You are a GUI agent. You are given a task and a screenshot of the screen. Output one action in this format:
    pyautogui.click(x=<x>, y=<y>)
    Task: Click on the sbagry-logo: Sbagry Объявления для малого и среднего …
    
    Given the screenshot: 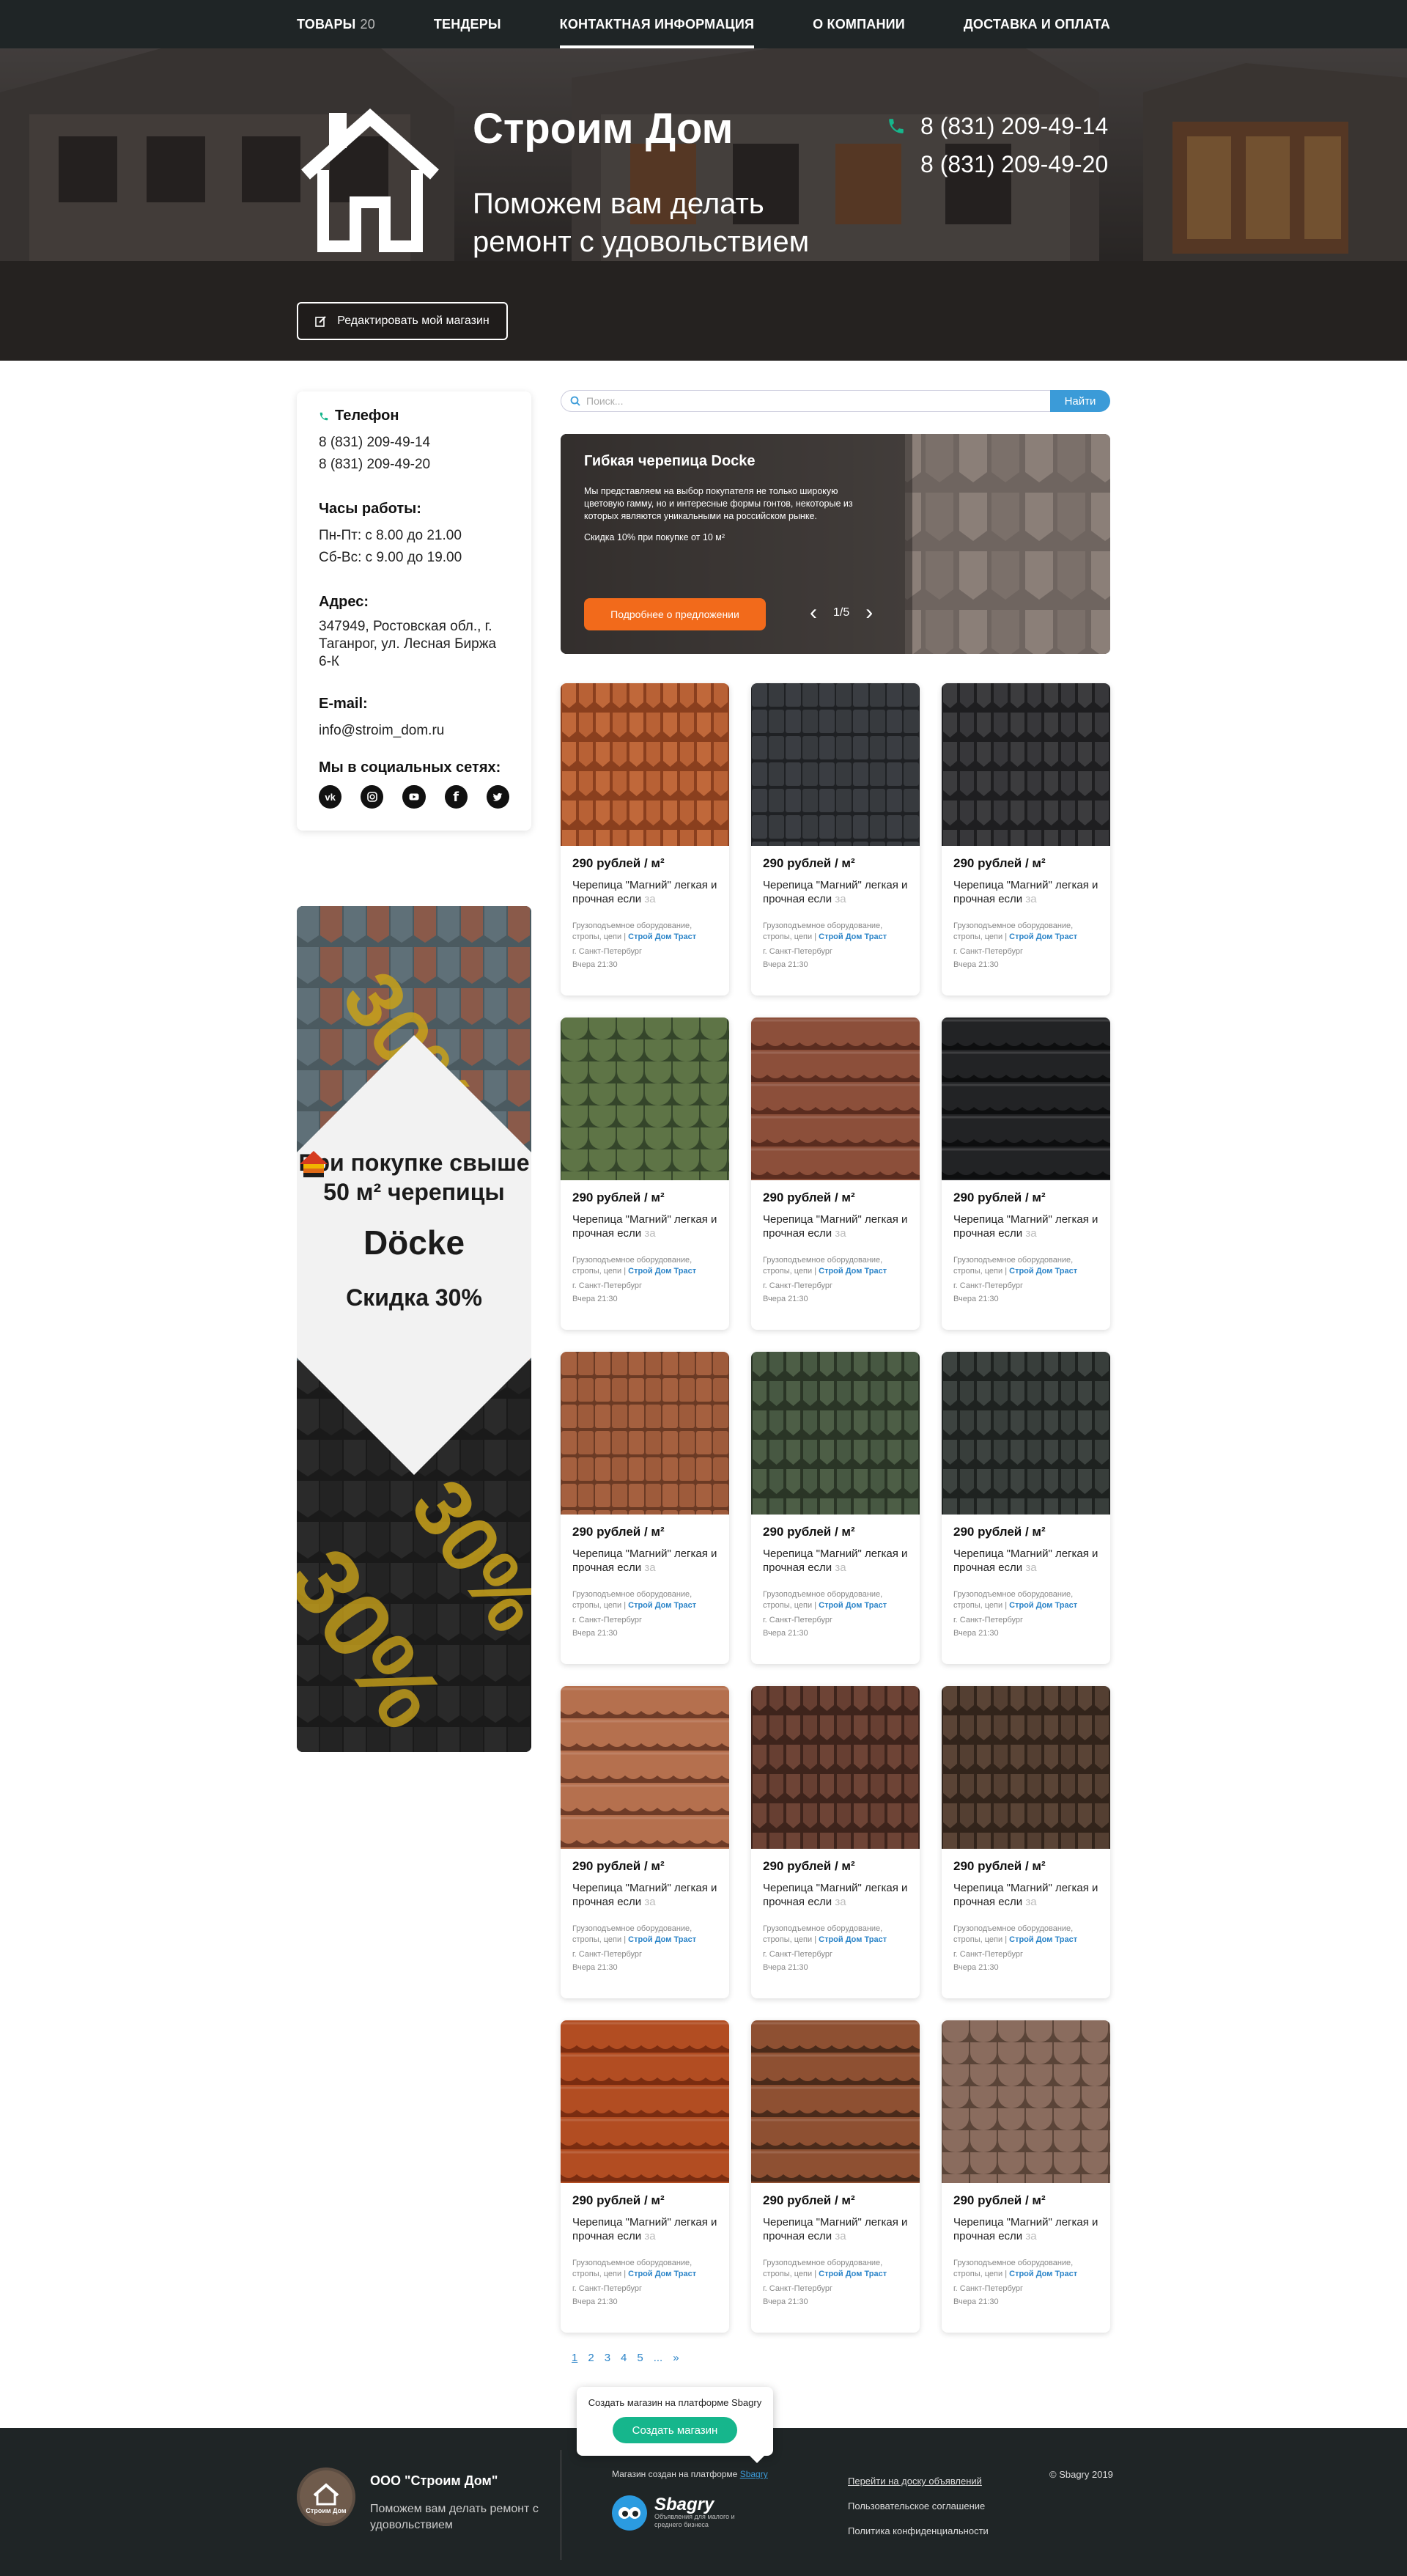 What is the action you would take?
    pyautogui.click(x=673, y=2513)
    